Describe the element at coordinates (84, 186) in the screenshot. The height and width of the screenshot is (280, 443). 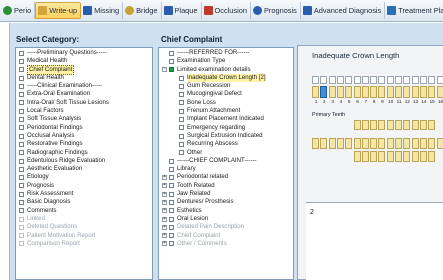
I see `category-item: Prognosis` at that location.